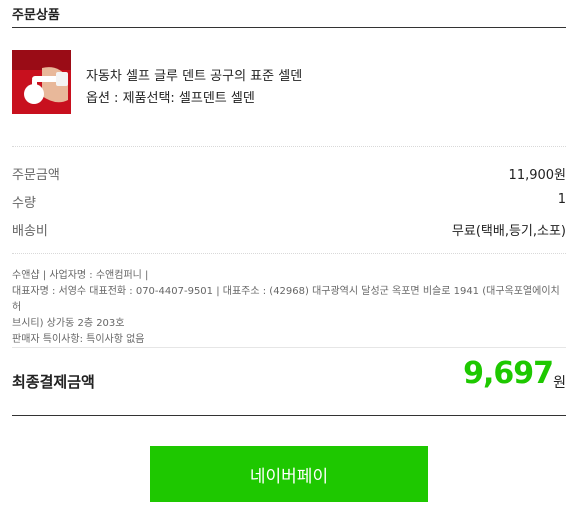  What do you see at coordinates (508, 231) in the screenshot?
I see `shipping-value: 무료(택배,등기,소포)` at bounding box center [508, 231].